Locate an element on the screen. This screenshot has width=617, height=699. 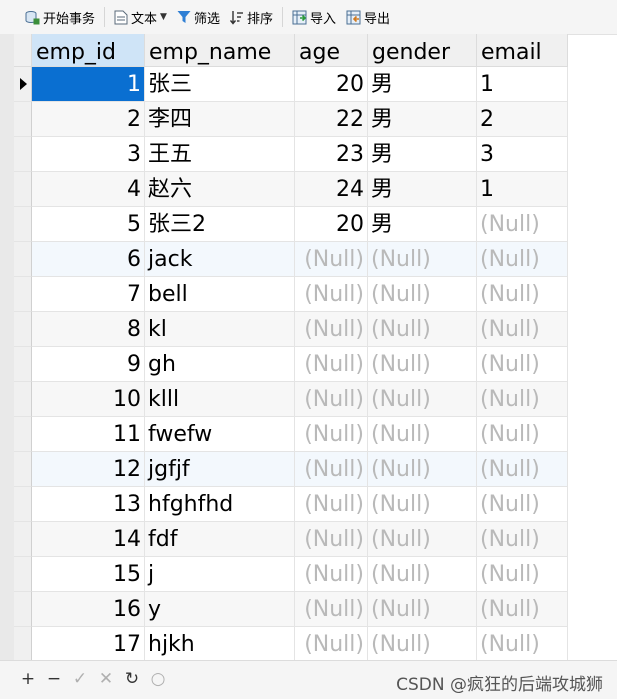
table-row: 16 y (Null) (Null) (Null) is located at coordinates (291, 609).